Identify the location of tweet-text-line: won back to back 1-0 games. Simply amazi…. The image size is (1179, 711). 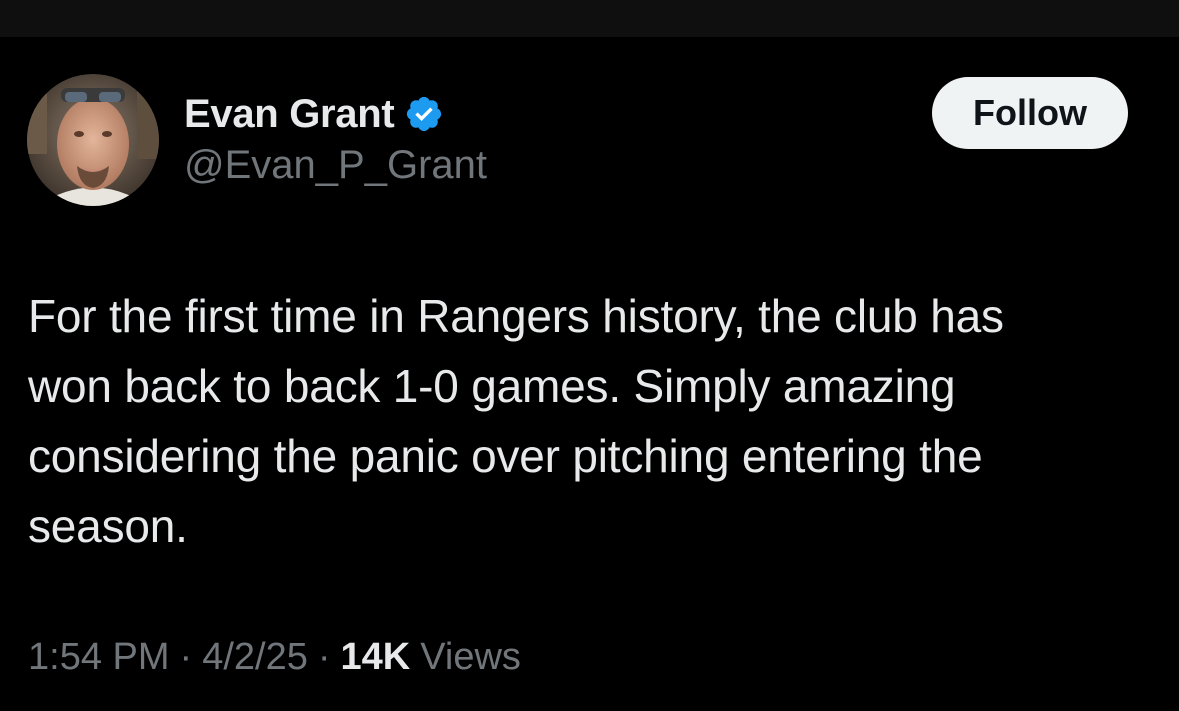
(492, 386).